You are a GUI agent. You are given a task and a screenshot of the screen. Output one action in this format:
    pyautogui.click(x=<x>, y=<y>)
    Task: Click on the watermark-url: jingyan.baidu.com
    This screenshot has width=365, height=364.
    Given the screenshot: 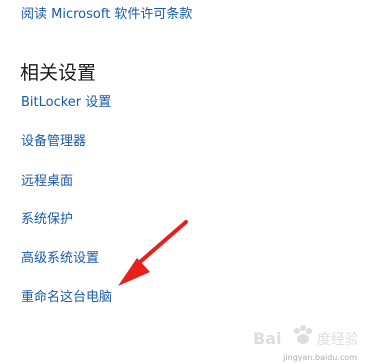 What is the action you would take?
    pyautogui.click(x=320, y=357)
    